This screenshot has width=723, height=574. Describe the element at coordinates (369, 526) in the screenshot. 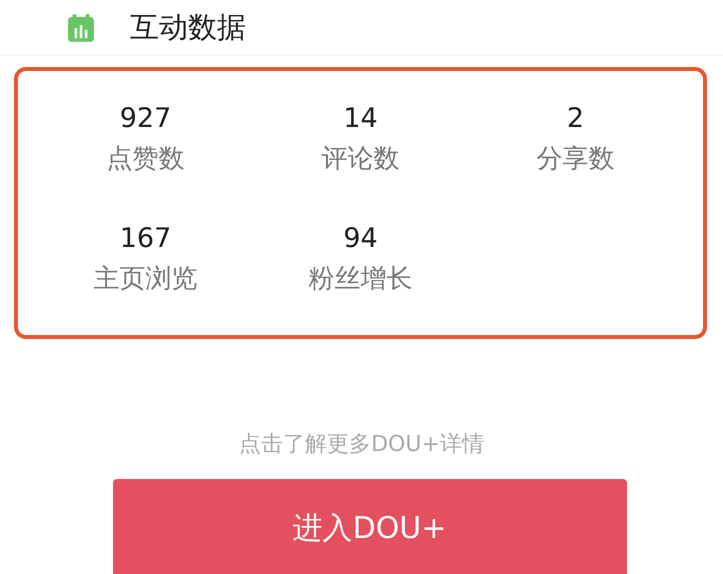

I see `enter-button: 进入DOU+` at that location.